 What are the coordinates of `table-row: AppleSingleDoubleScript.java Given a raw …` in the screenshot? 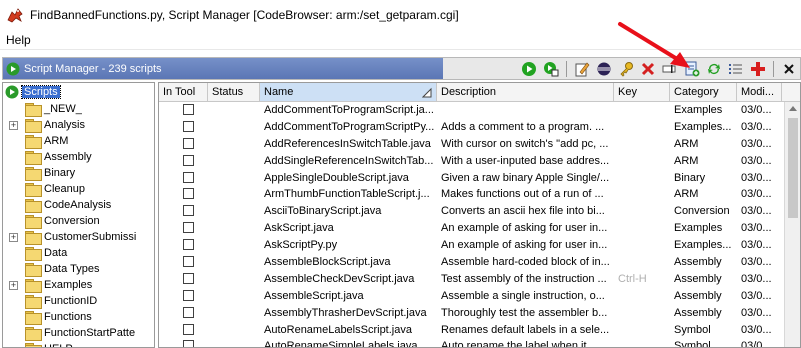 It's located at (479, 178).